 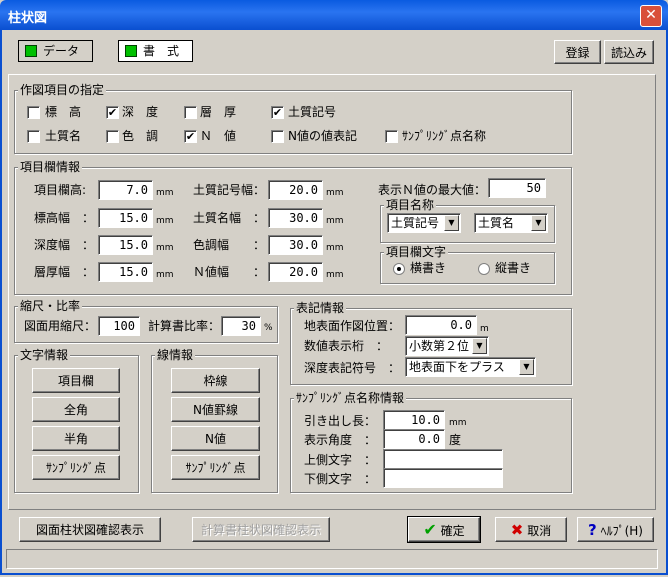 I want to click on max-n-input: 50, so click(x=517, y=188).